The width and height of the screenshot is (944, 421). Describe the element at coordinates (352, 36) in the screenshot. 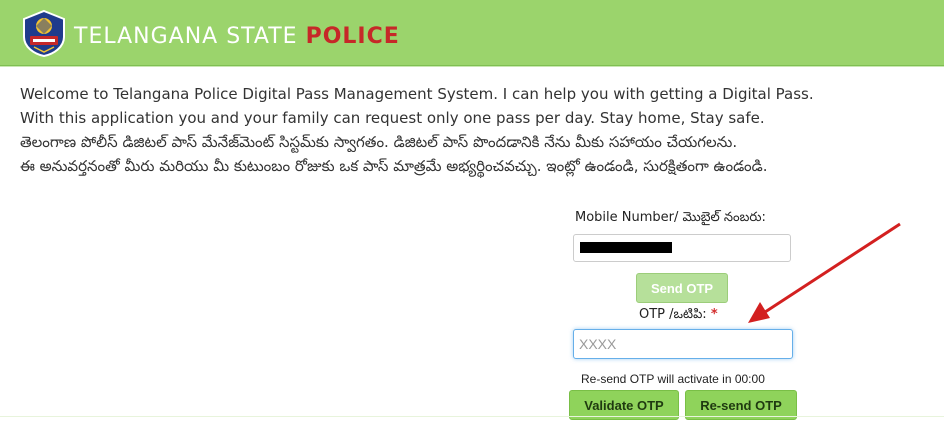

I see `title-accent: POLICE` at that location.